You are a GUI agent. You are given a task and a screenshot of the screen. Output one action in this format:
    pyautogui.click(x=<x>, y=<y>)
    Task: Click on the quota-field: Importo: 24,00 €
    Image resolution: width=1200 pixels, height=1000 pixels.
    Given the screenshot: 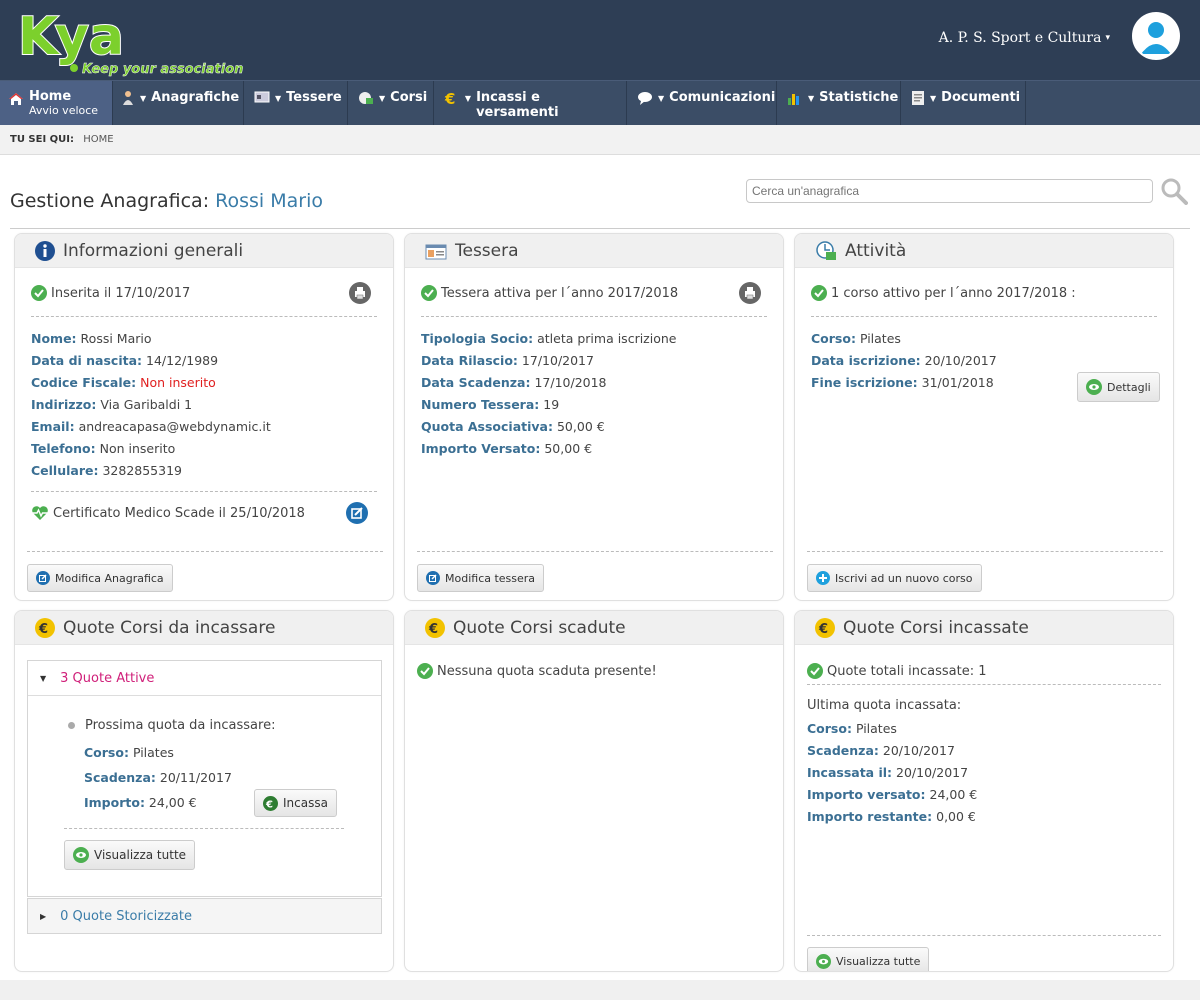 What is the action you would take?
    pyautogui.click(x=140, y=802)
    